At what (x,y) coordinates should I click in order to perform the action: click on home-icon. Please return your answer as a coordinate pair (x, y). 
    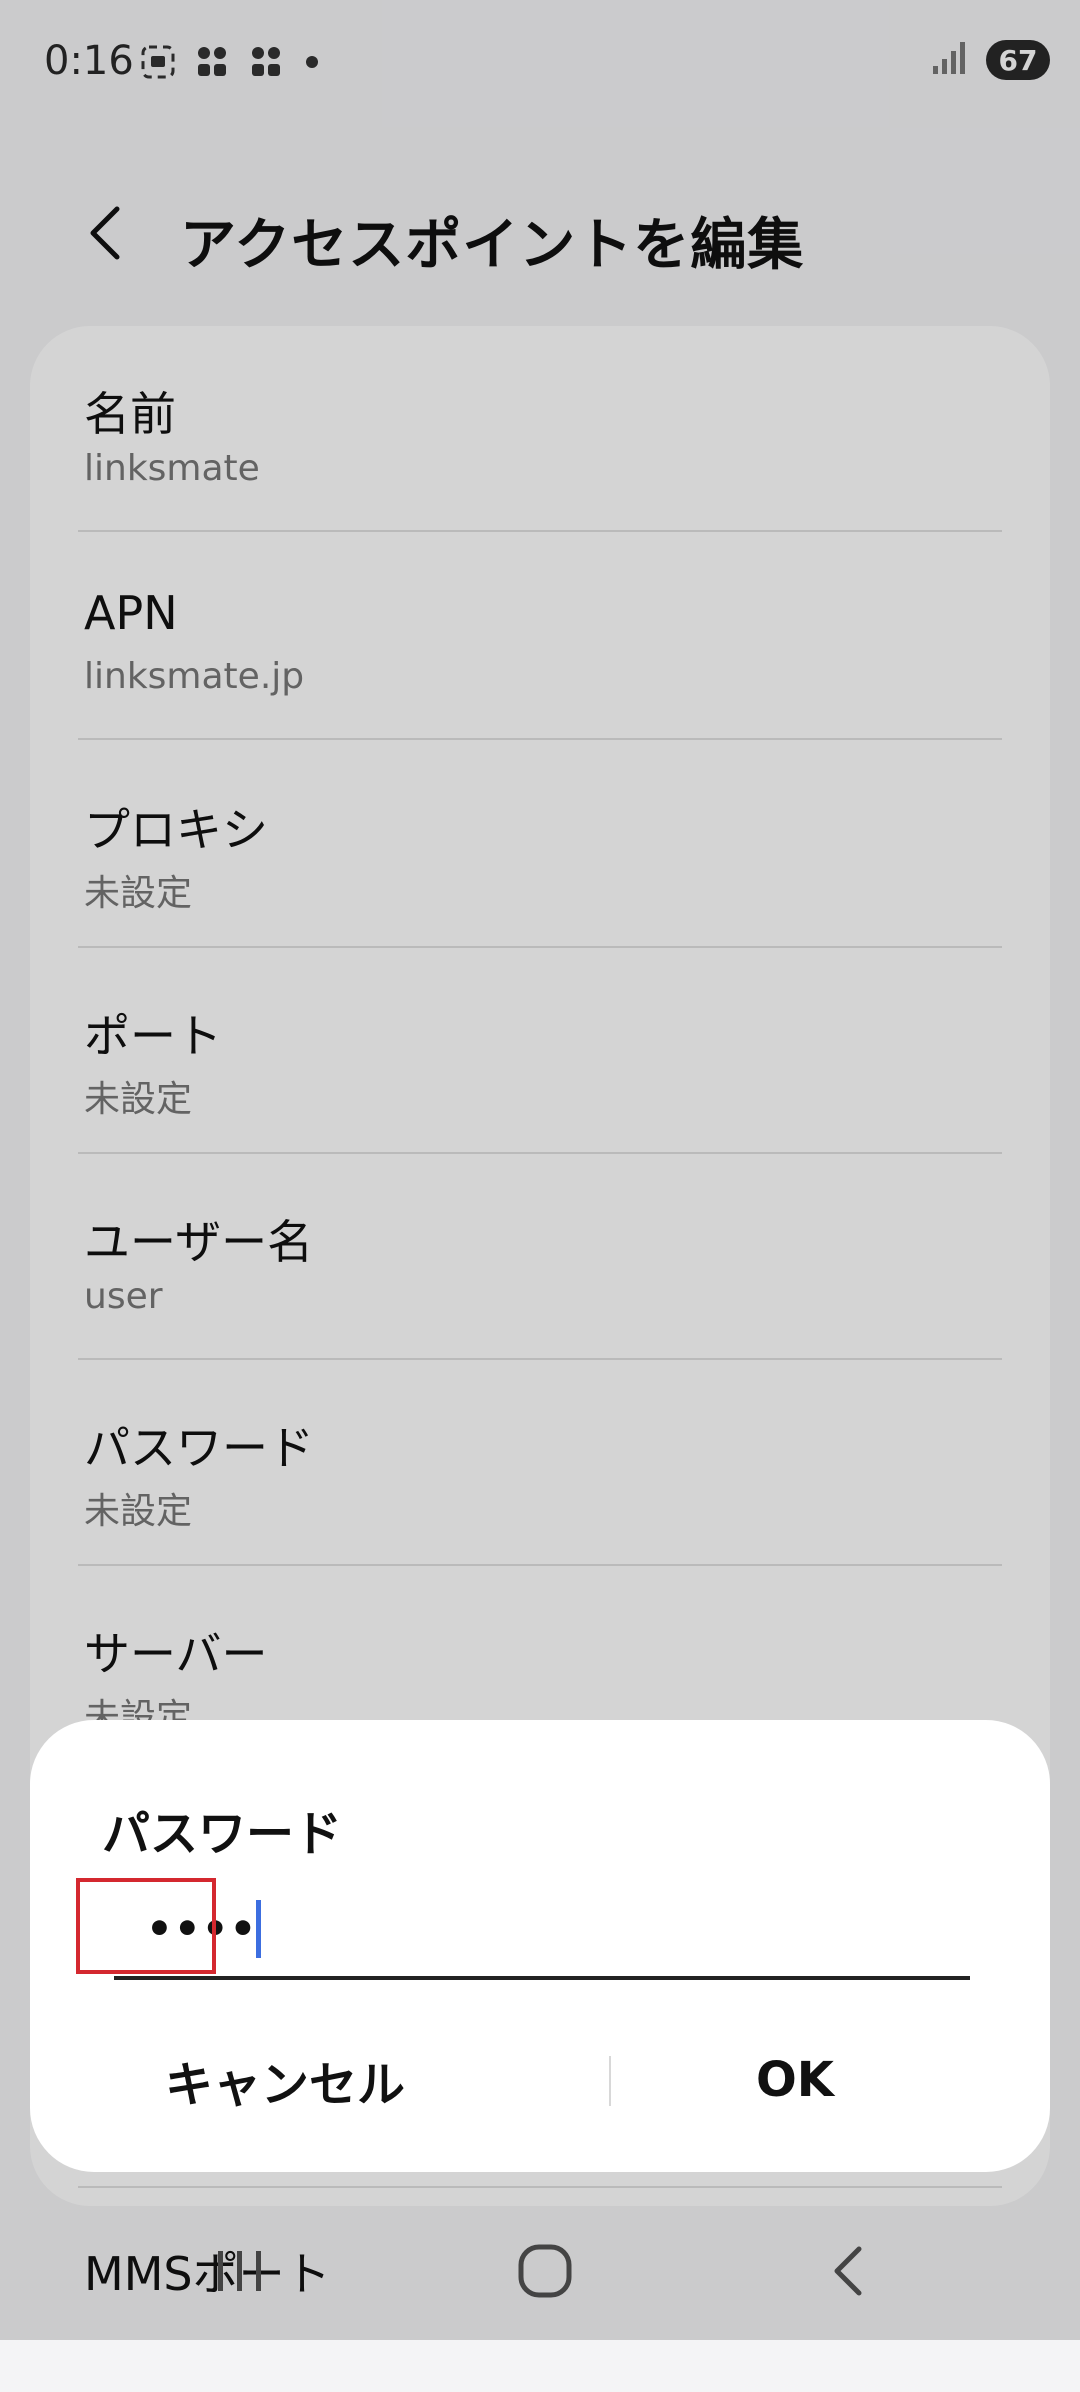
    Looking at the image, I should click on (545, 2273).